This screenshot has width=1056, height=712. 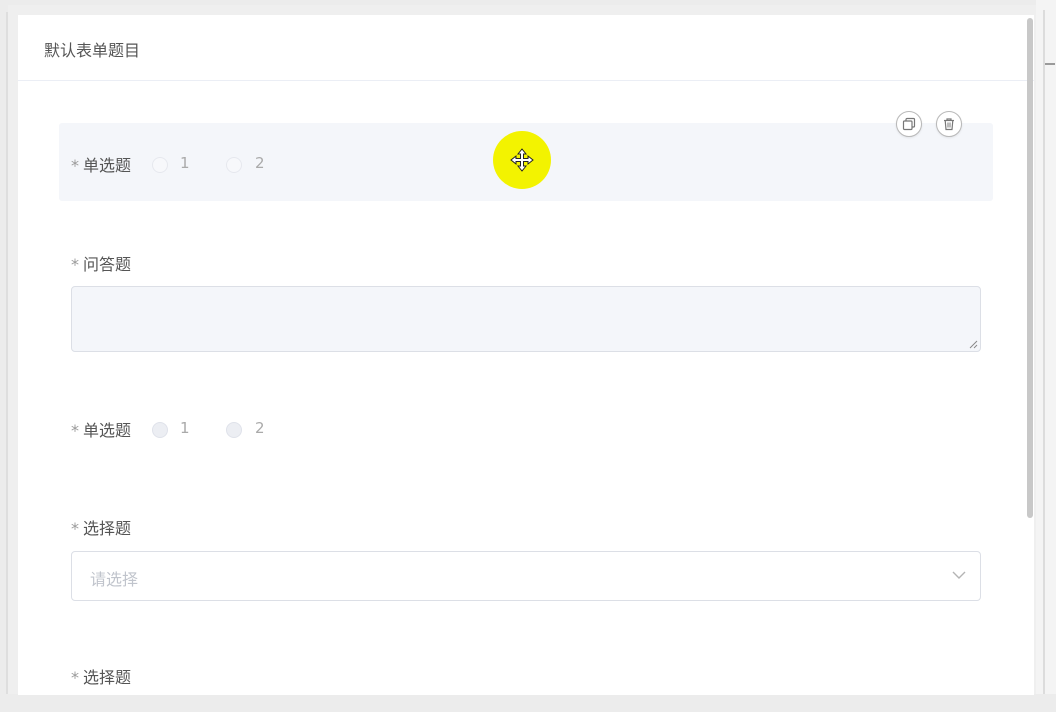 I want to click on question-label-radio-2: * 单选题, so click(x=101, y=430).